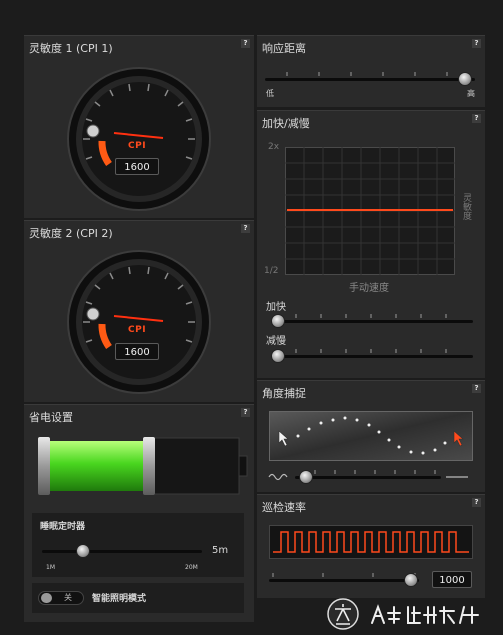  I want to click on accel-title: 加快/减慢, so click(286, 123).